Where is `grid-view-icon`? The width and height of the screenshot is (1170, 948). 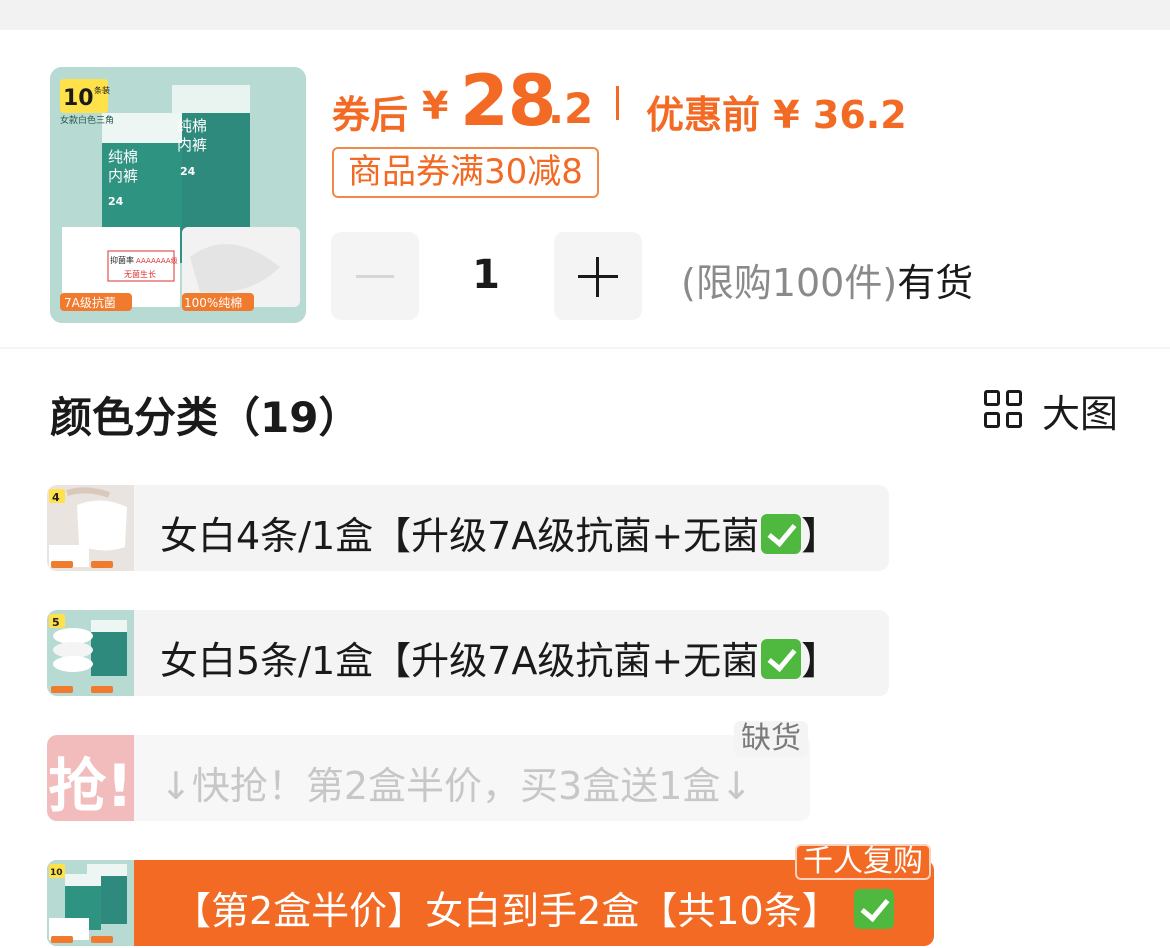 grid-view-icon is located at coordinates (1004, 410).